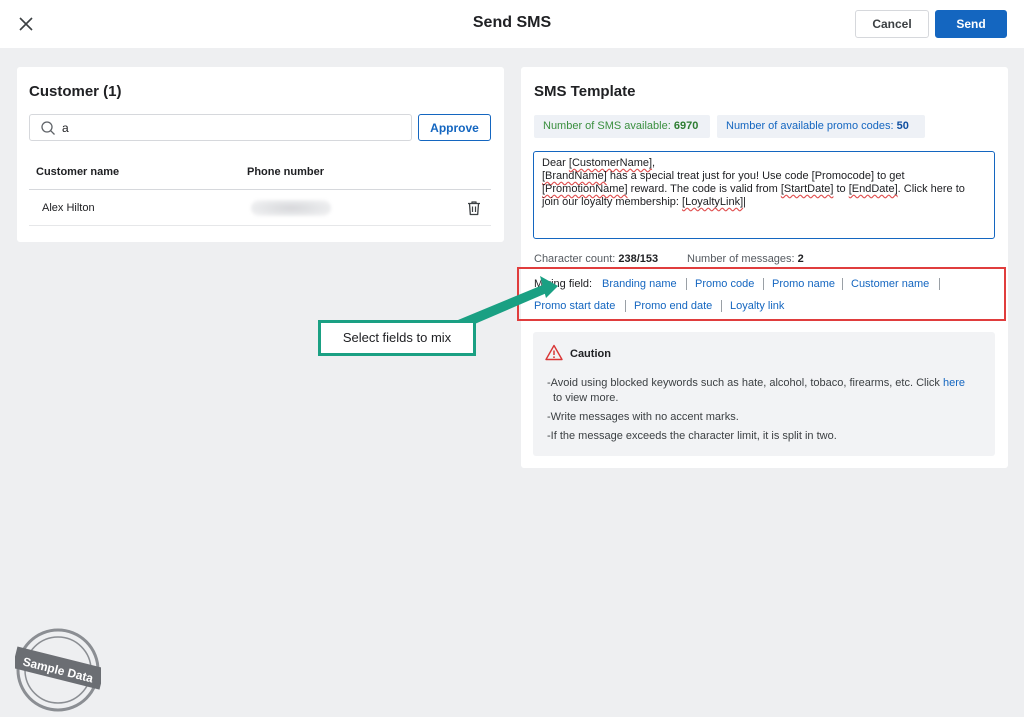 This screenshot has width=1024, height=717. What do you see at coordinates (643, 417) in the screenshot?
I see `caution-item: -Write messages with no accent marks.` at bounding box center [643, 417].